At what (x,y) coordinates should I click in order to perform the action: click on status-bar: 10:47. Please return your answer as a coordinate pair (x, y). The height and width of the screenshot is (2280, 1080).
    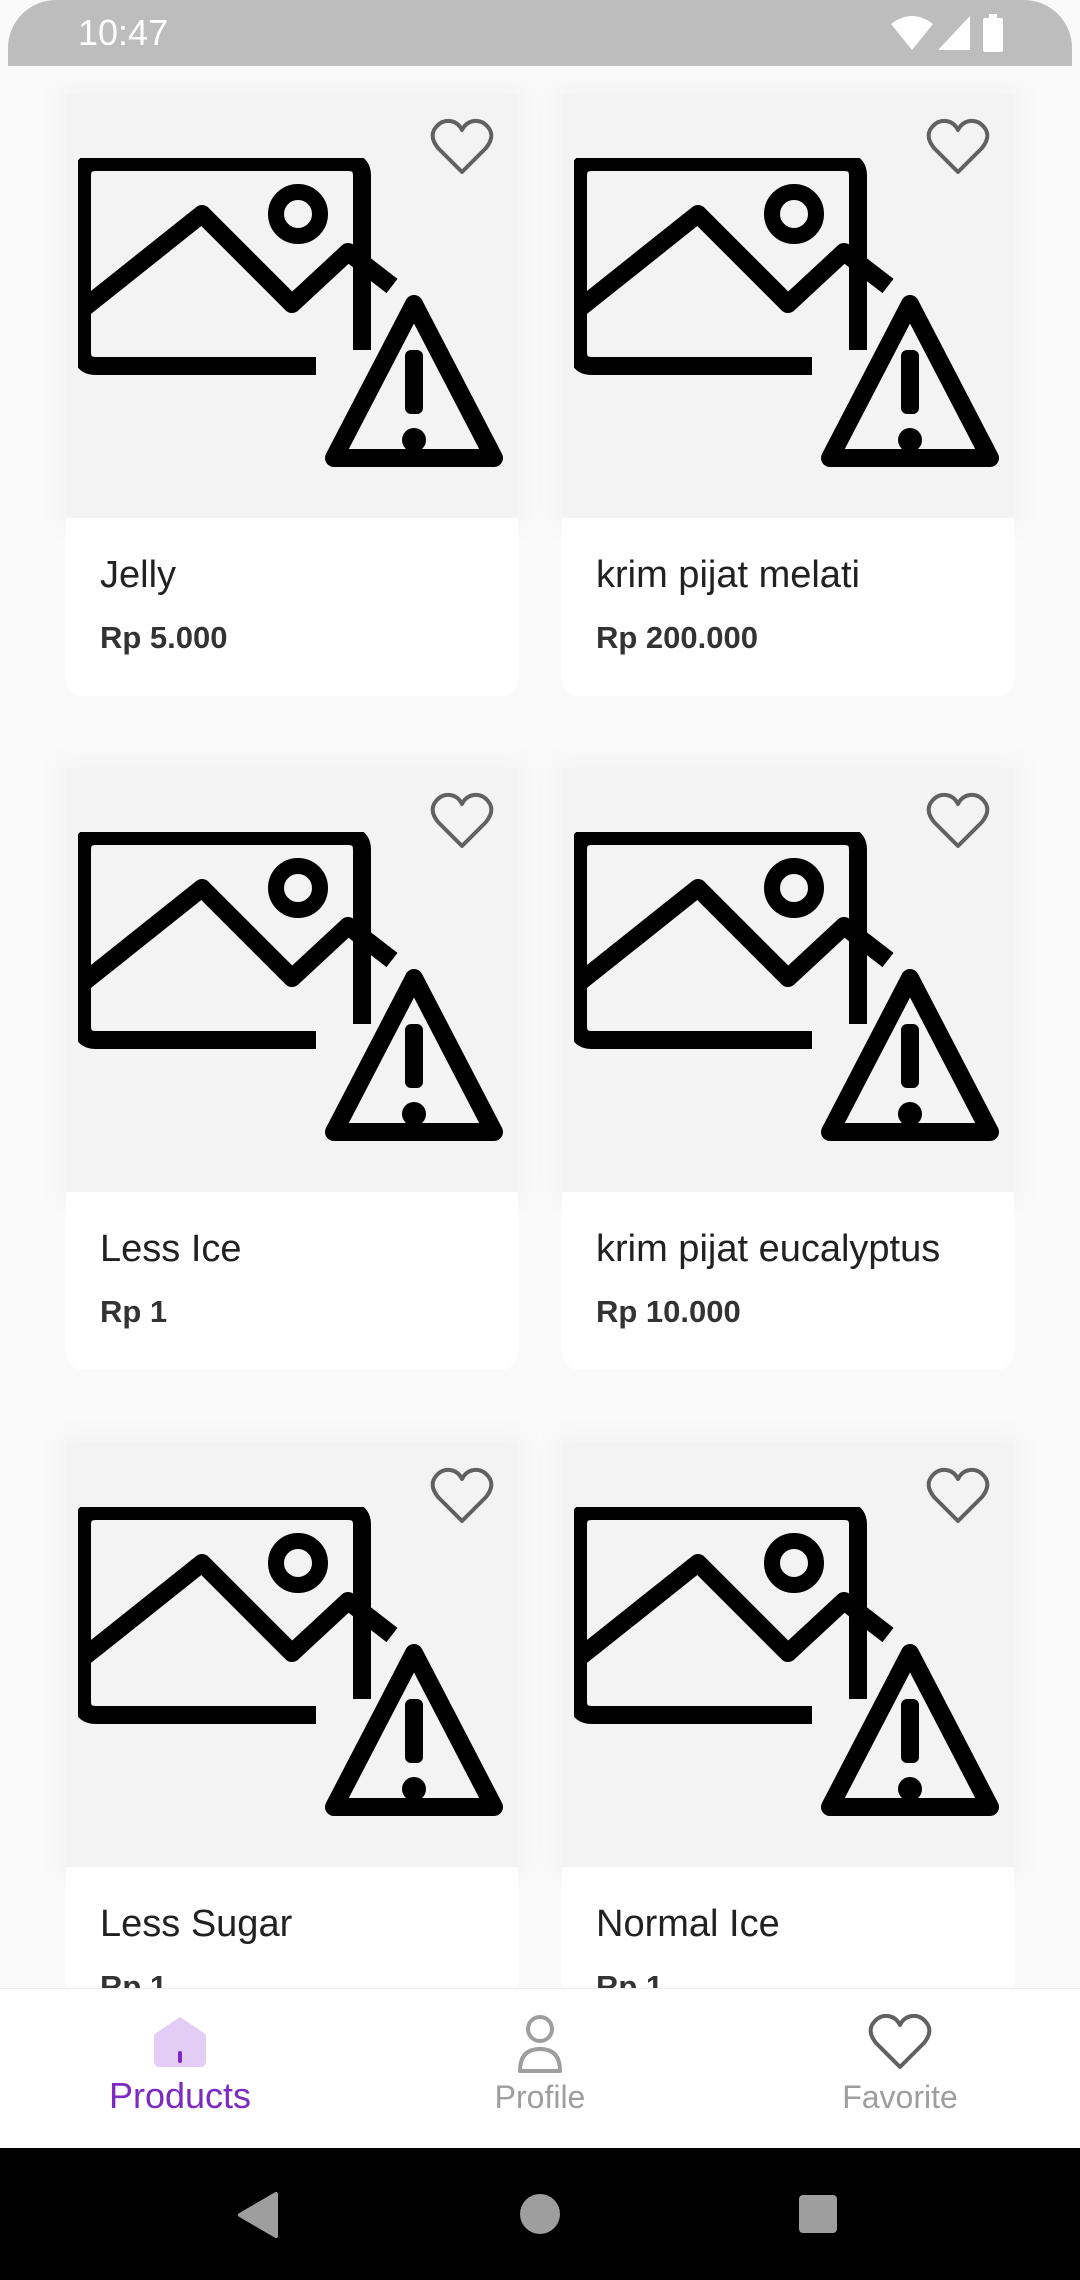
    Looking at the image, I should click on (540, 33).